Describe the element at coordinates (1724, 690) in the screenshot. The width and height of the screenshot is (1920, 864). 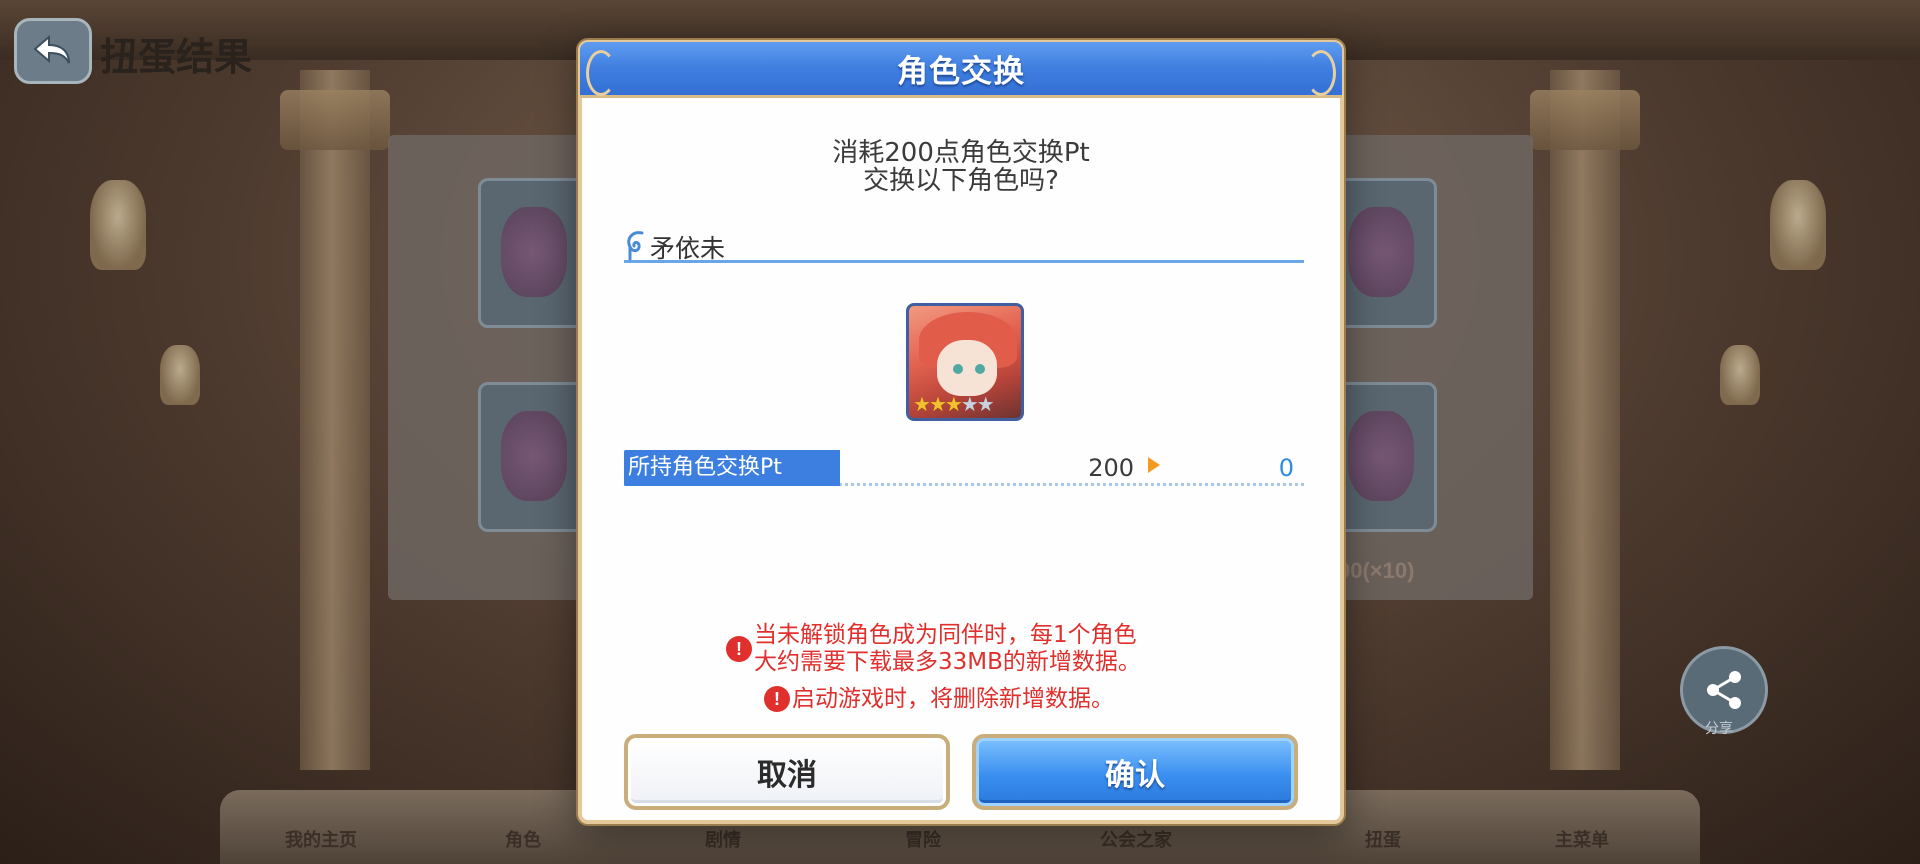
I see `share-icon` at that location.